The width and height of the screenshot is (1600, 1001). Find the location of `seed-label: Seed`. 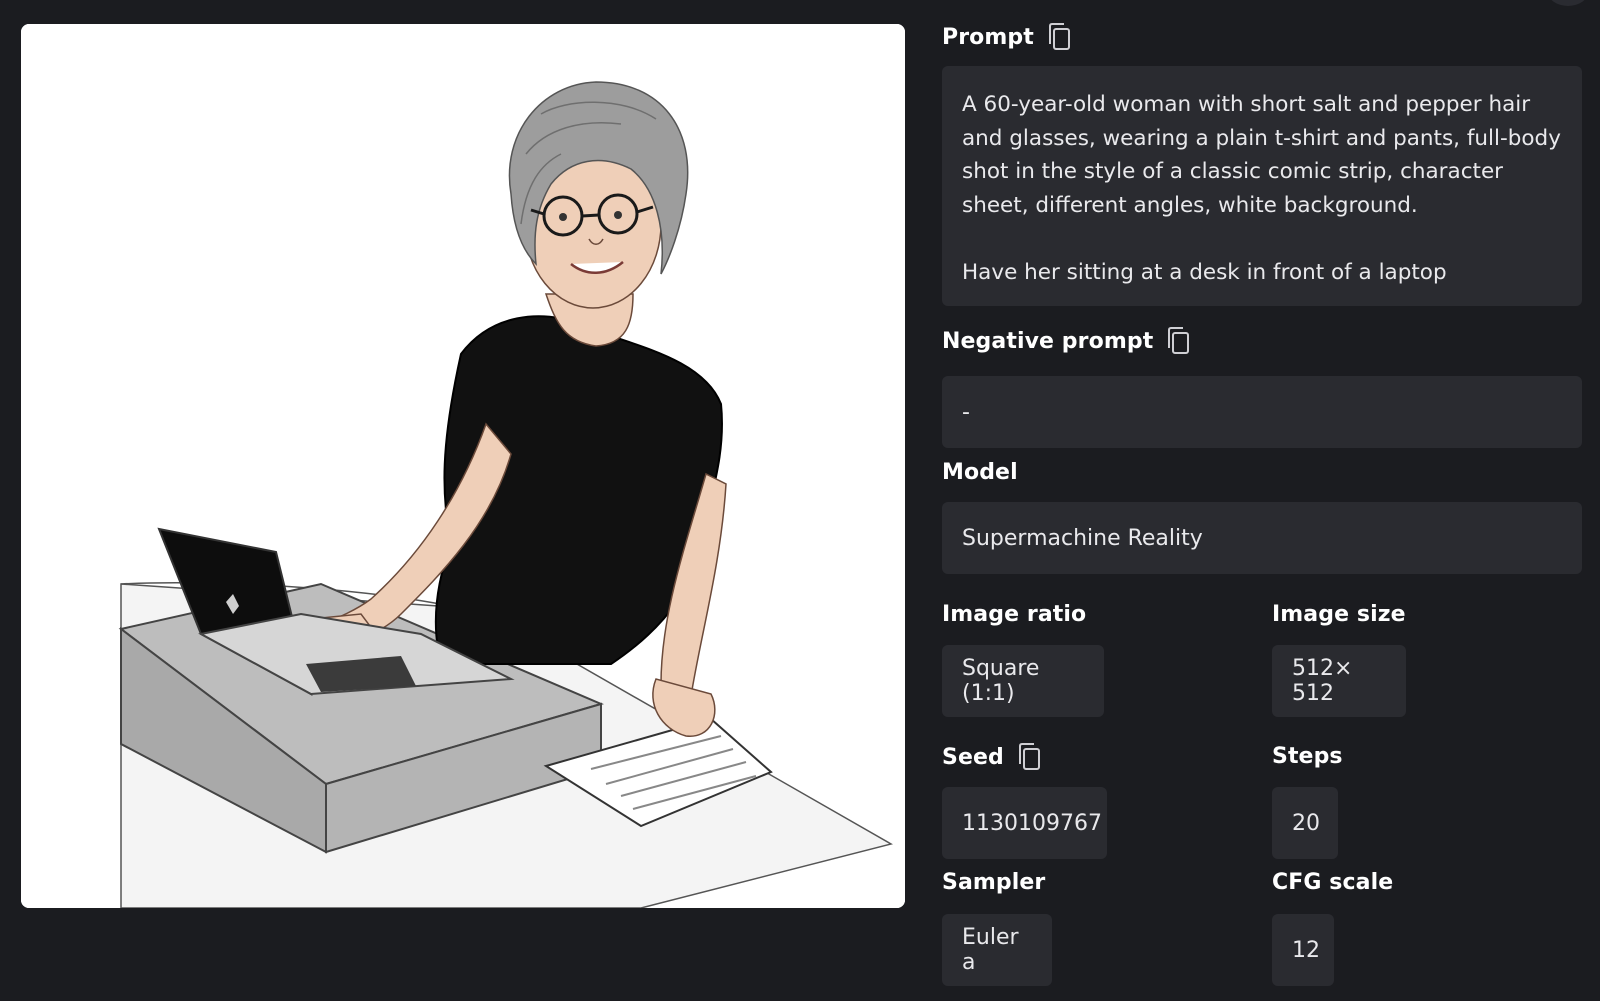

seed-label: Seed is located at coordinates (973, 757).